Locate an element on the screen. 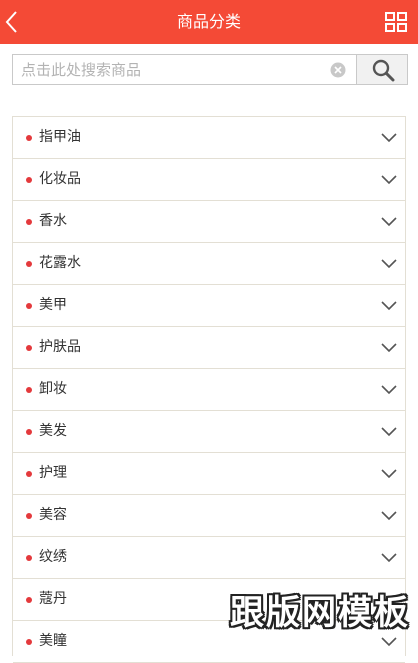 The width and height of the screenshot is (418, 663). search-bar is located at coordinates (210, 69).